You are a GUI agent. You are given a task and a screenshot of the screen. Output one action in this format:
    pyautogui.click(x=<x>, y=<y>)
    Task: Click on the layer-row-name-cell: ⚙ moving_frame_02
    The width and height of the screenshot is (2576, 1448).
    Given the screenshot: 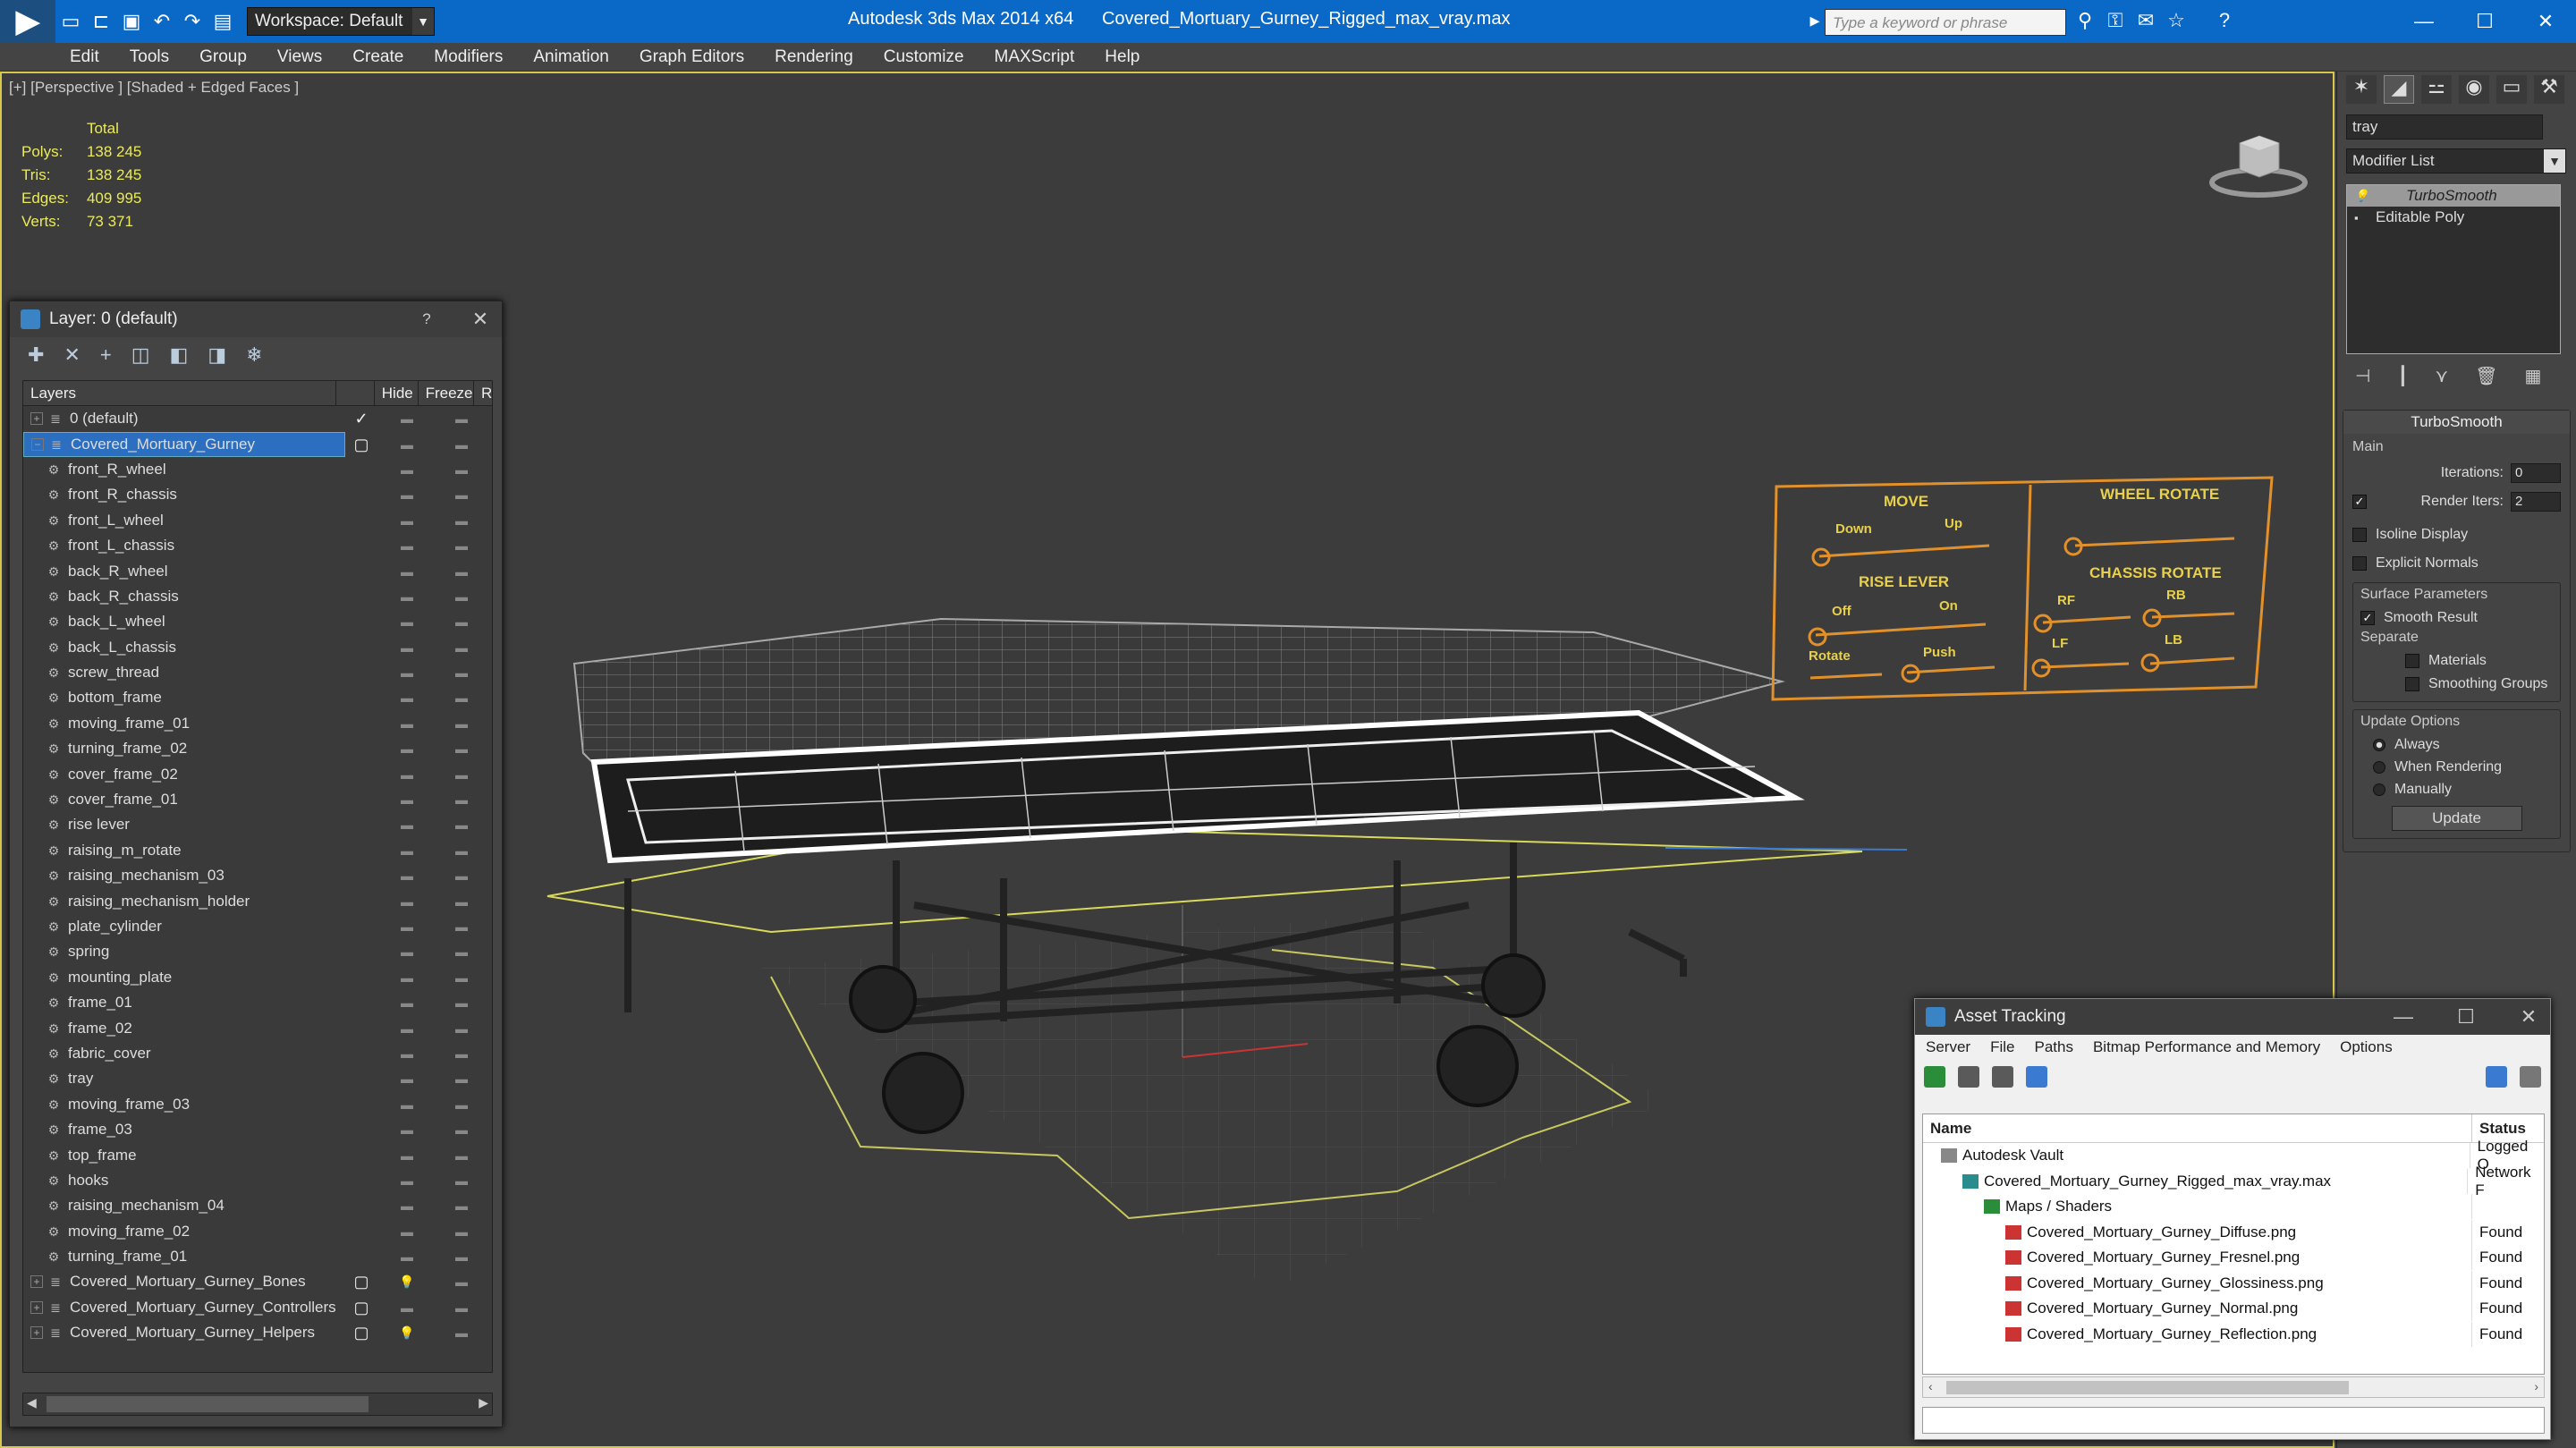 What is the action you would take?
    pyautogui.click(x=184, y=1231)
    